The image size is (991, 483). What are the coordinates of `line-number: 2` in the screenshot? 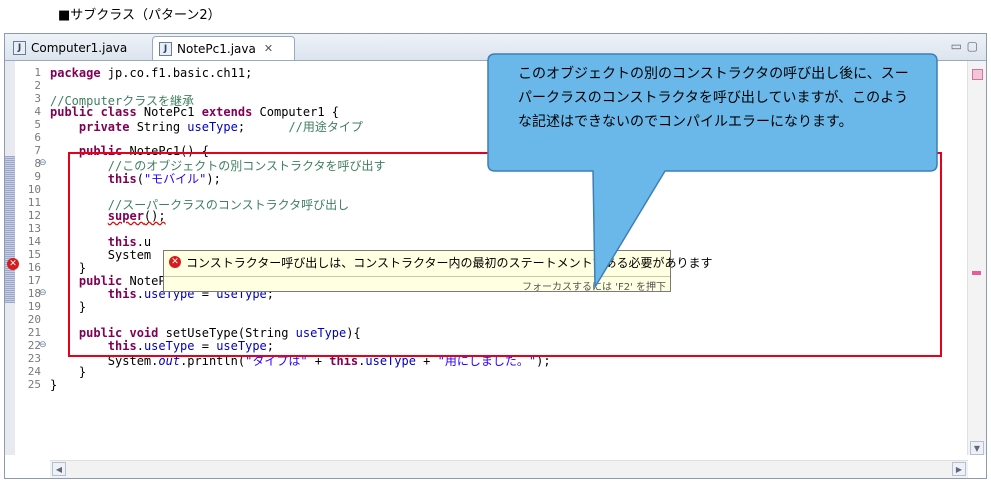 It's located at (37, 85).